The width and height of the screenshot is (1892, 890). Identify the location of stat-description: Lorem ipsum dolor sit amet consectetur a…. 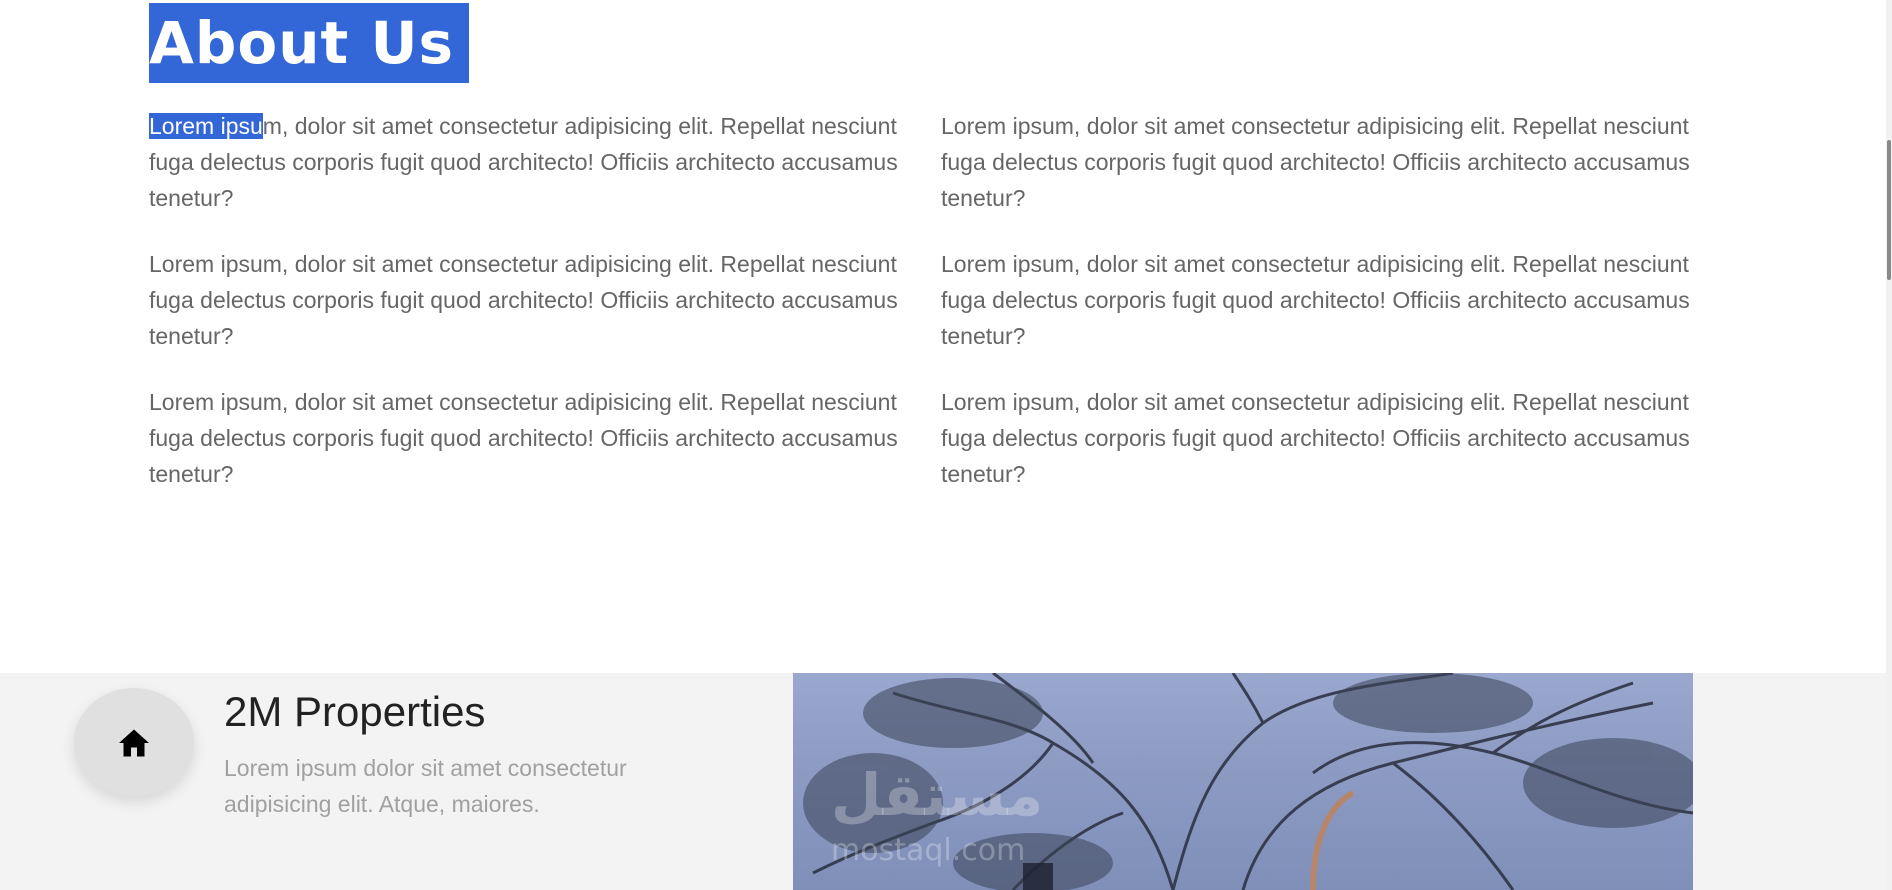
(425, 786).